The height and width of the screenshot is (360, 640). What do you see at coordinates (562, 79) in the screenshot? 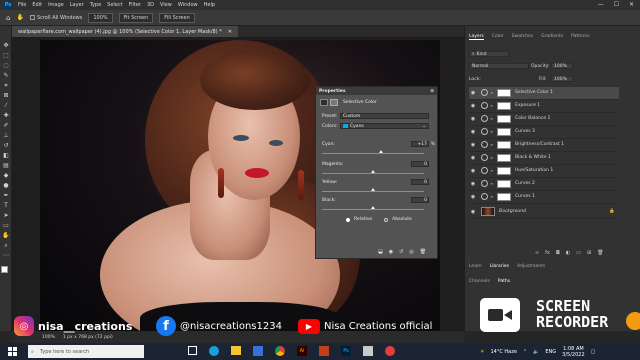
I see `fill-field: 100%` at bounding box center [562, 79].